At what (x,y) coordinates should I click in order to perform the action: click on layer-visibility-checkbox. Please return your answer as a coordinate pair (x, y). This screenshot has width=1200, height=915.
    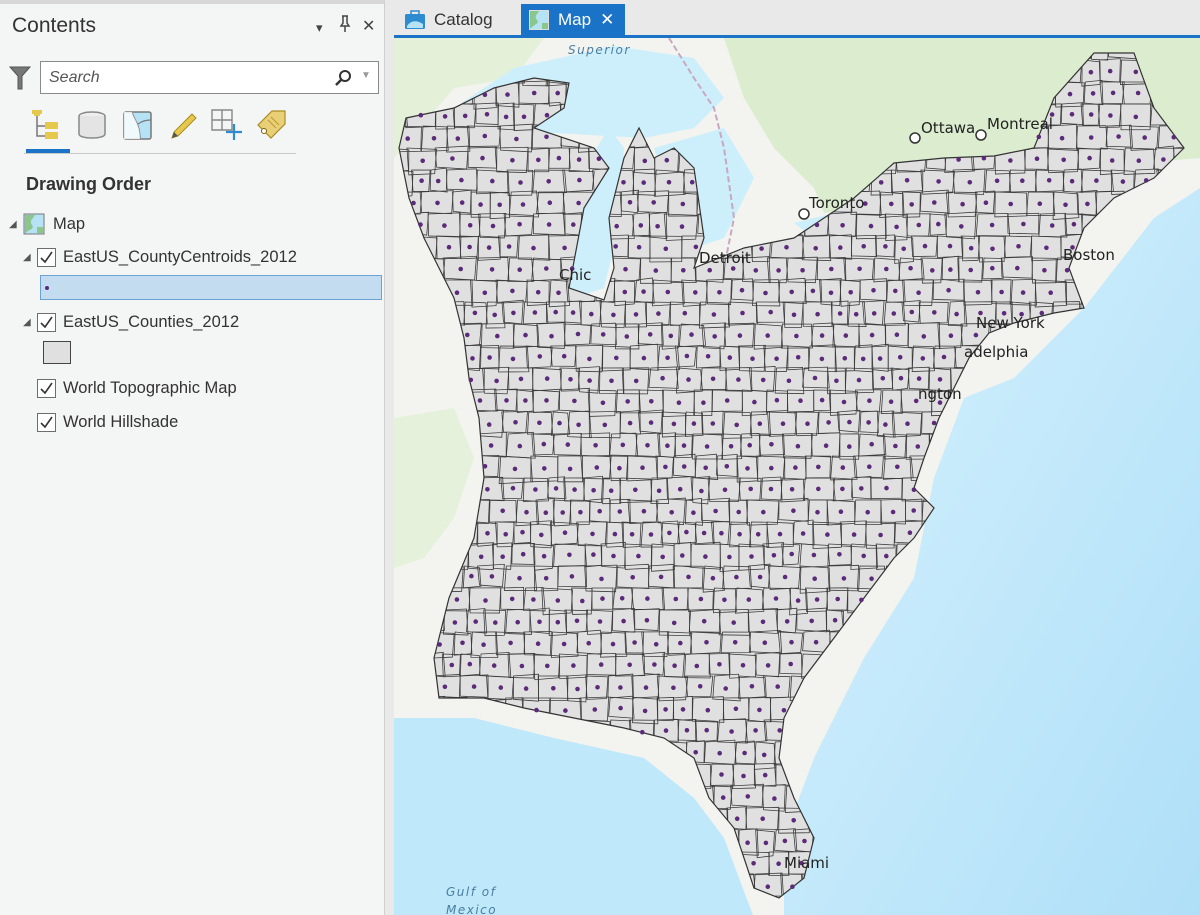
    Looking at the image, I should click on (46, 257).